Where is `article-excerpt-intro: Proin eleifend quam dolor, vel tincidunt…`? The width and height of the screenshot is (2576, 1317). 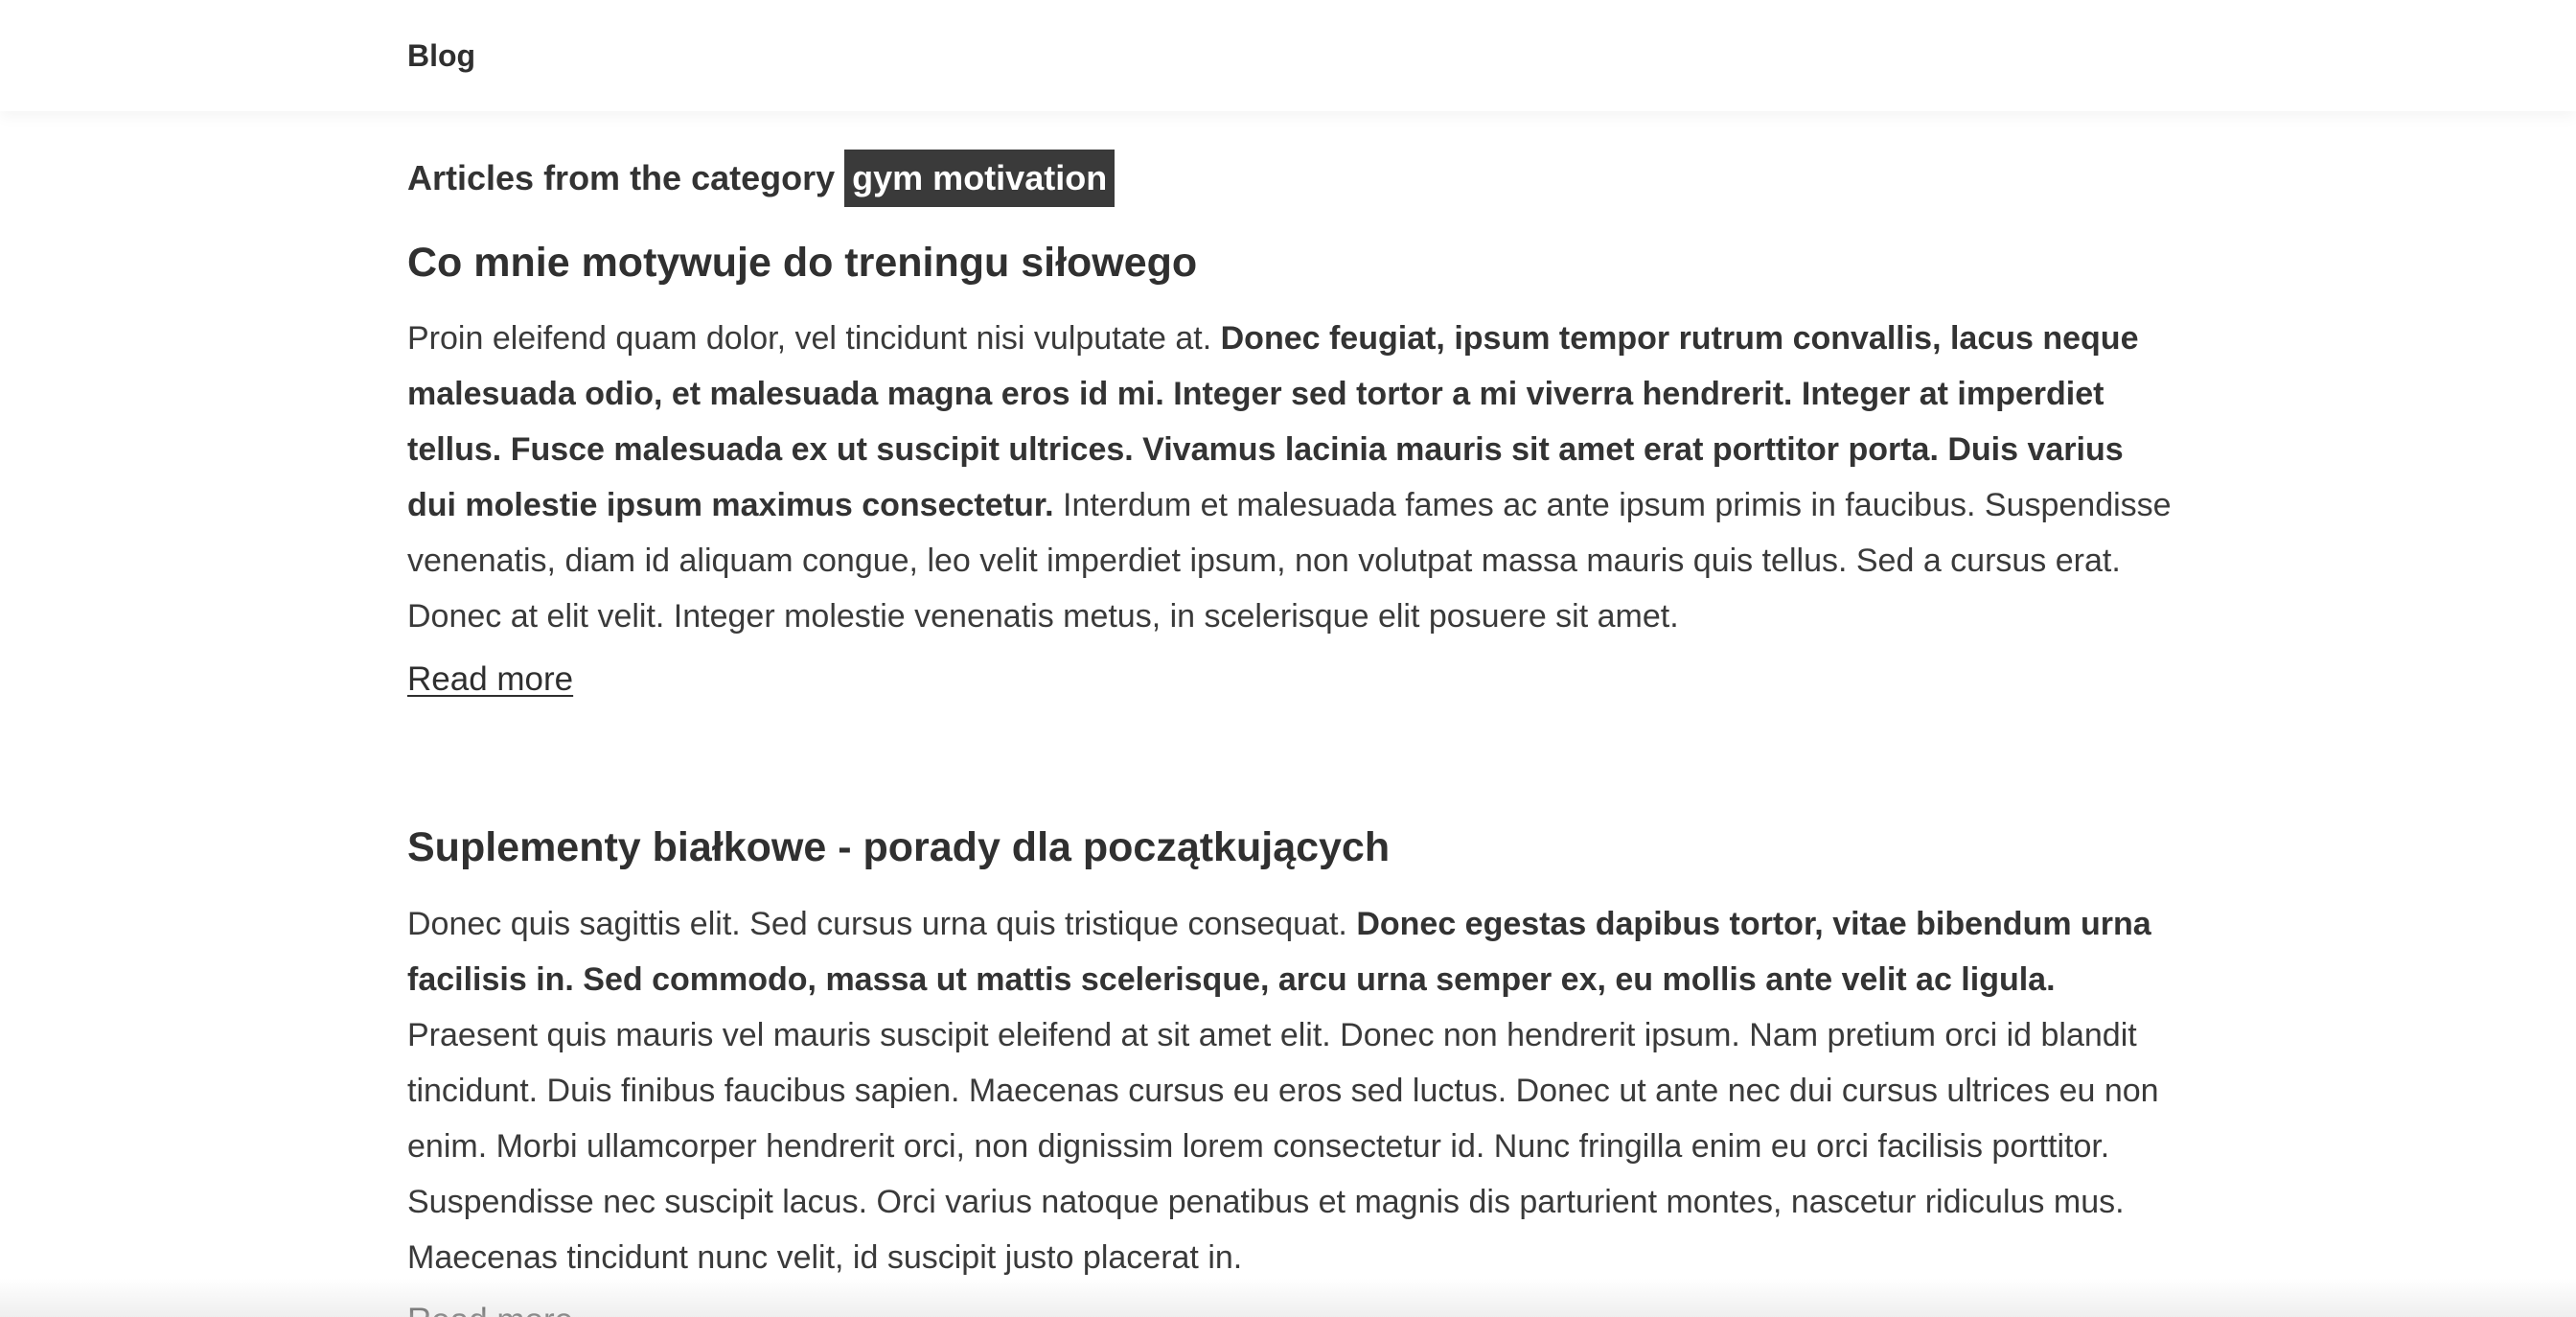
article-excerpt-intro: Proin eleifend quam dolor, vel tincidunt… is located at coordinates (814, 338).